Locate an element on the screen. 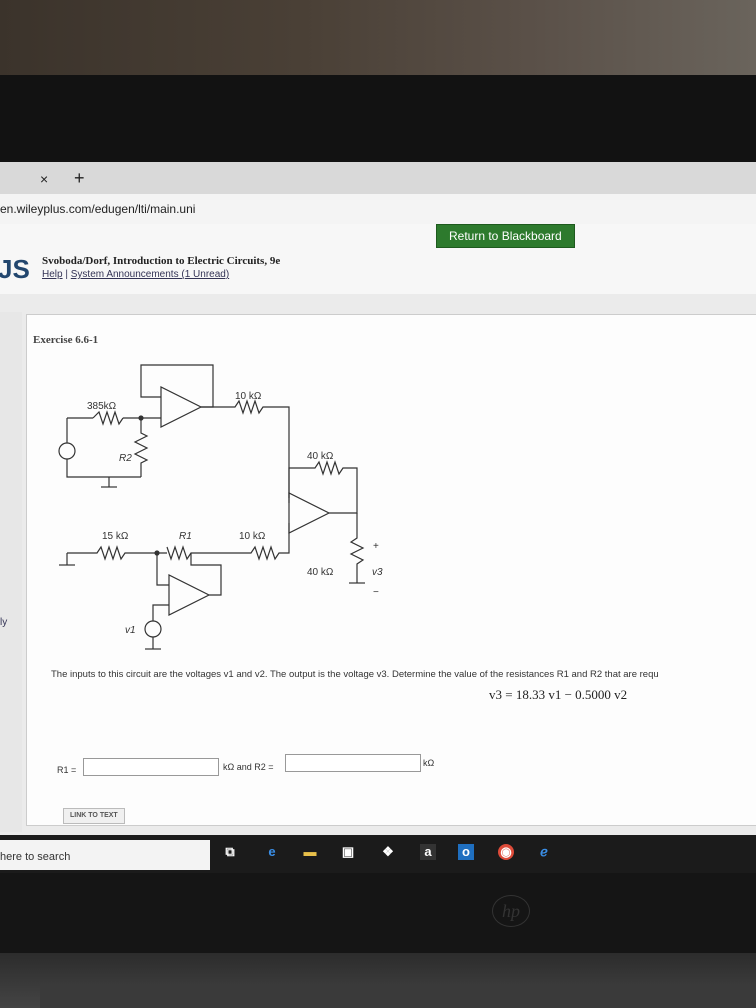 The image size is (756, 1008). close-tab-icon: × is located at coordinates (44, 179).